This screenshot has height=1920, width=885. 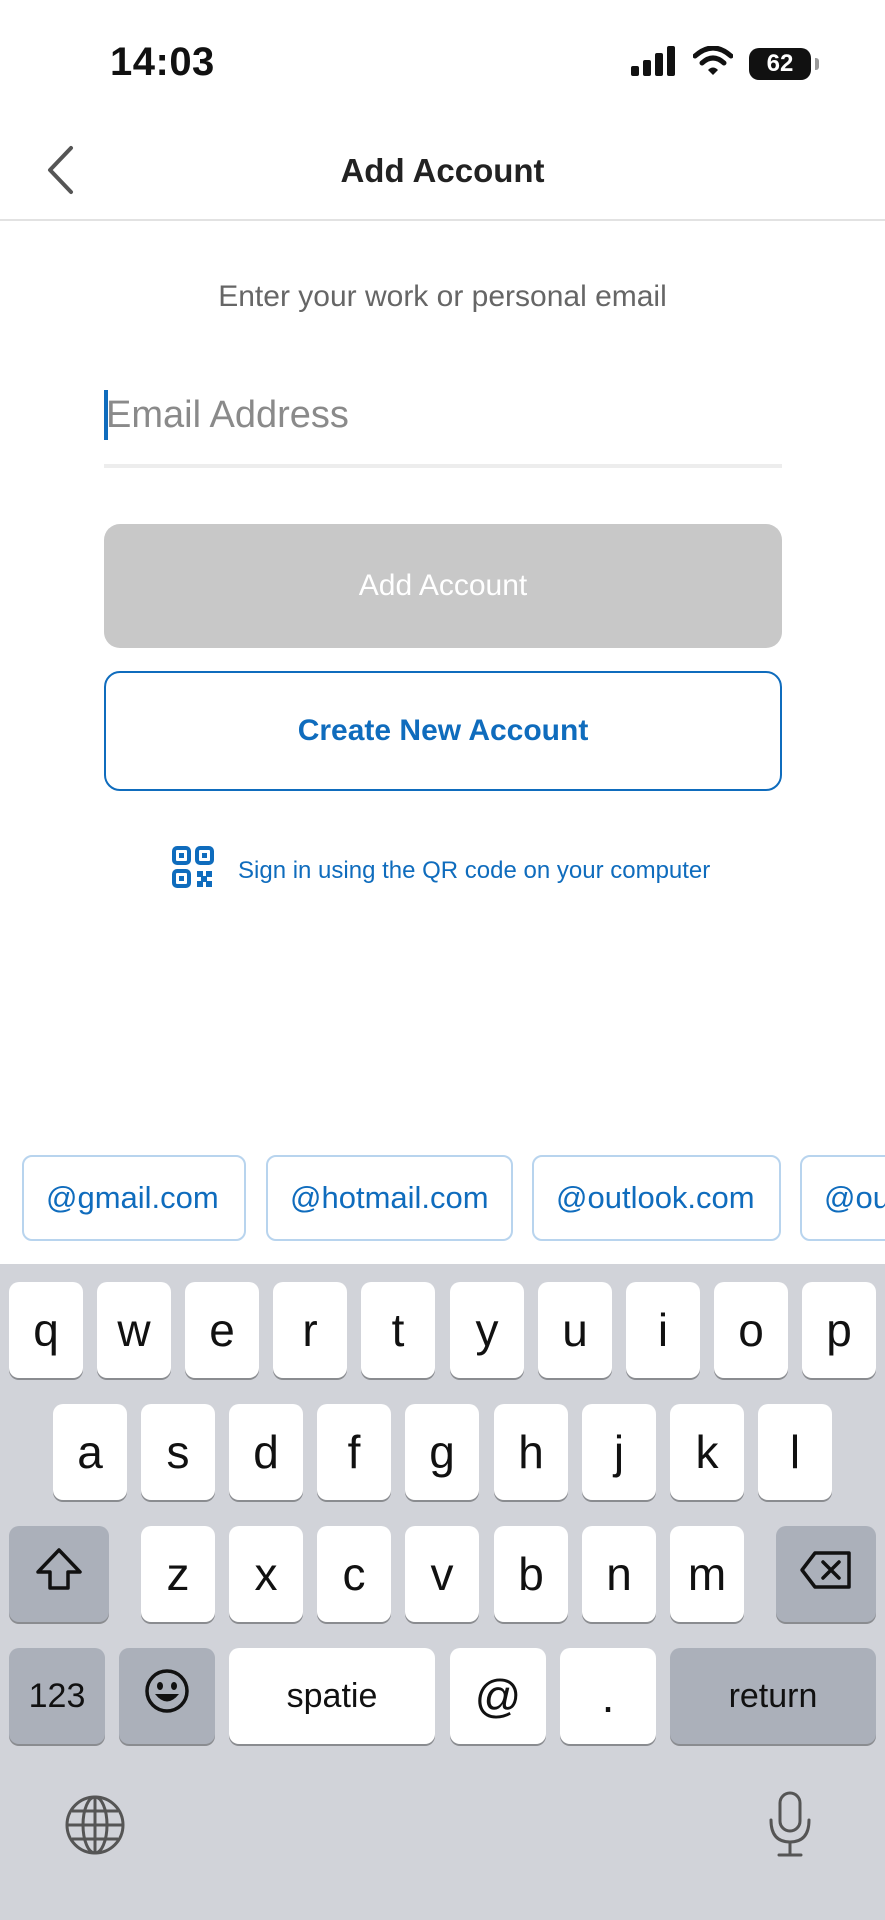 I want to click on key-a: a, so click(x=90, y=1452).